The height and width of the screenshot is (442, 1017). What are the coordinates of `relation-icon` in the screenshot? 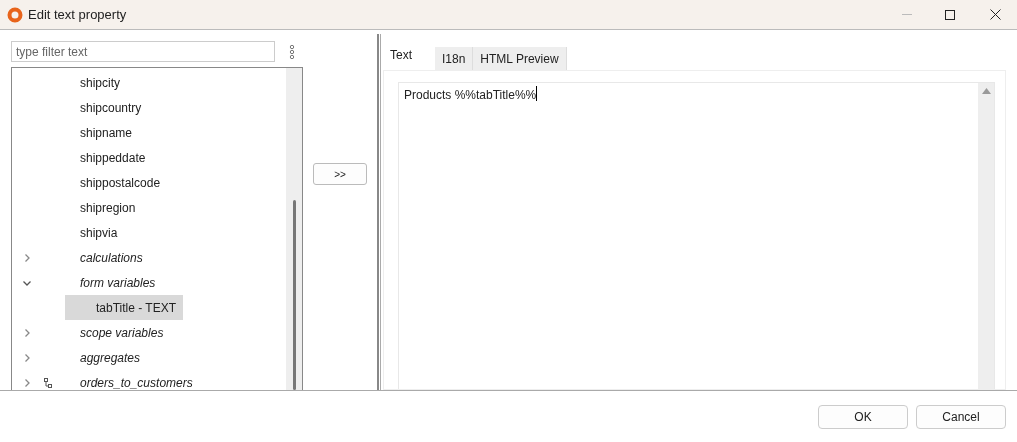 It's located at (48, 382).